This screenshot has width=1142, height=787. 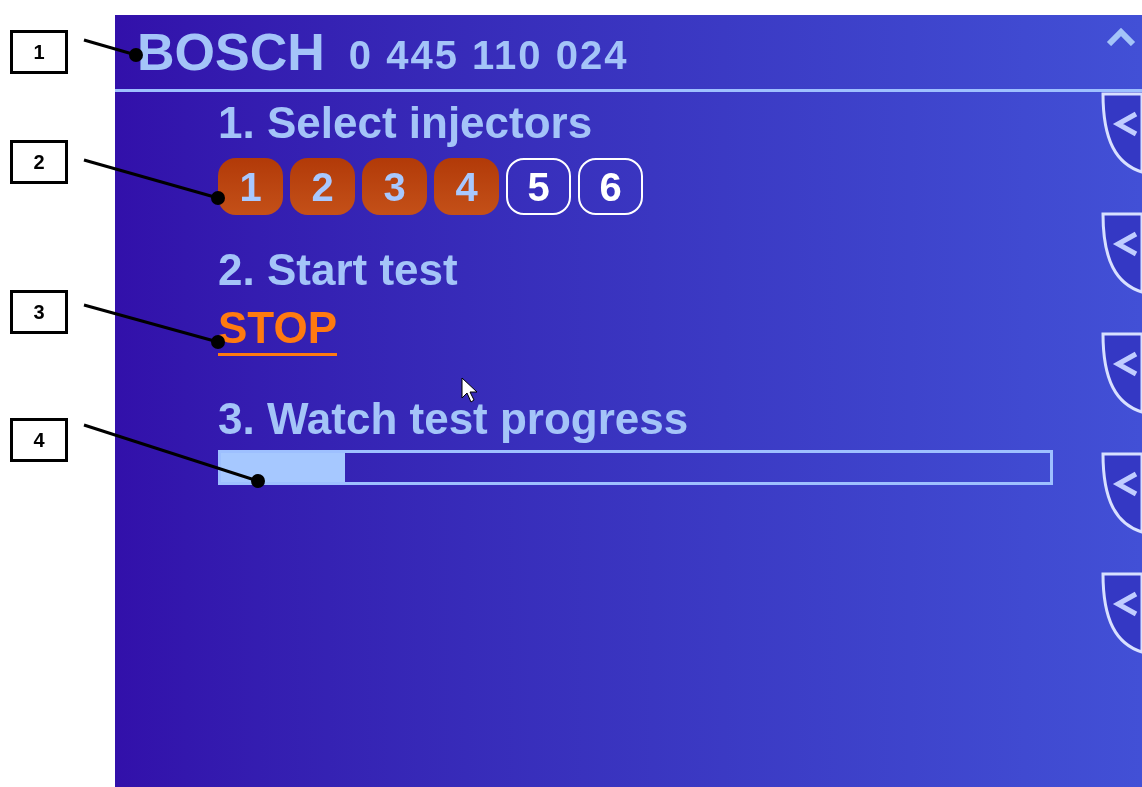 I want to click on injector-button: 1, so click(x=250, y=186).